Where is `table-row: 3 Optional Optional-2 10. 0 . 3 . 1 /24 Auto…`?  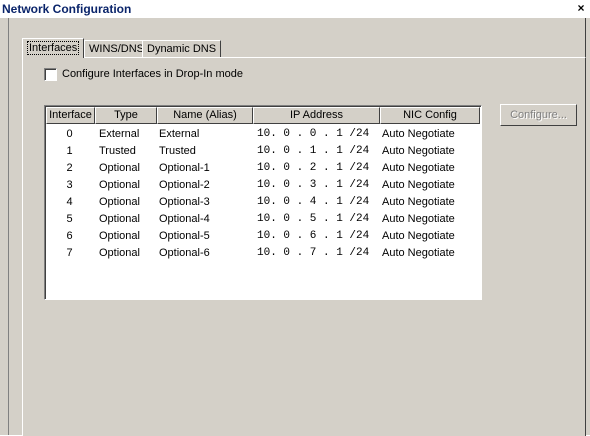
table-row: 3 Optional Optional-2 10. 0 . 3 . 1 /24 Auto… is located at coordinates (263, 185).